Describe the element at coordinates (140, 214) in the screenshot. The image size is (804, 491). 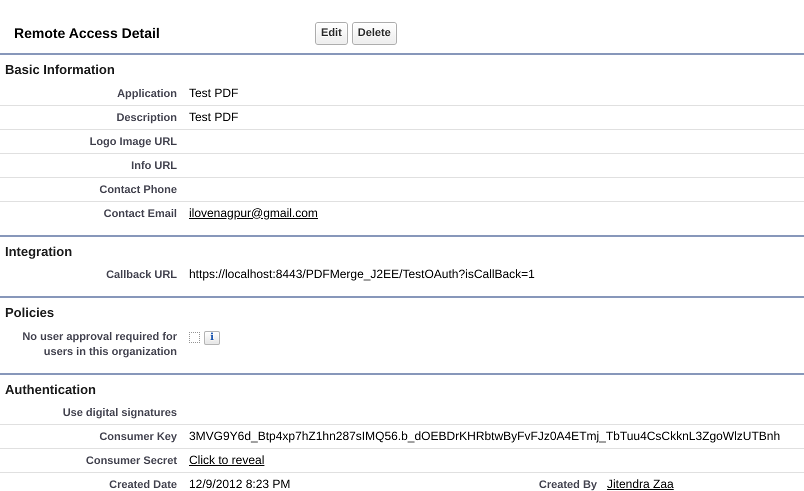
I see `field-label: Contact Email` at that location.